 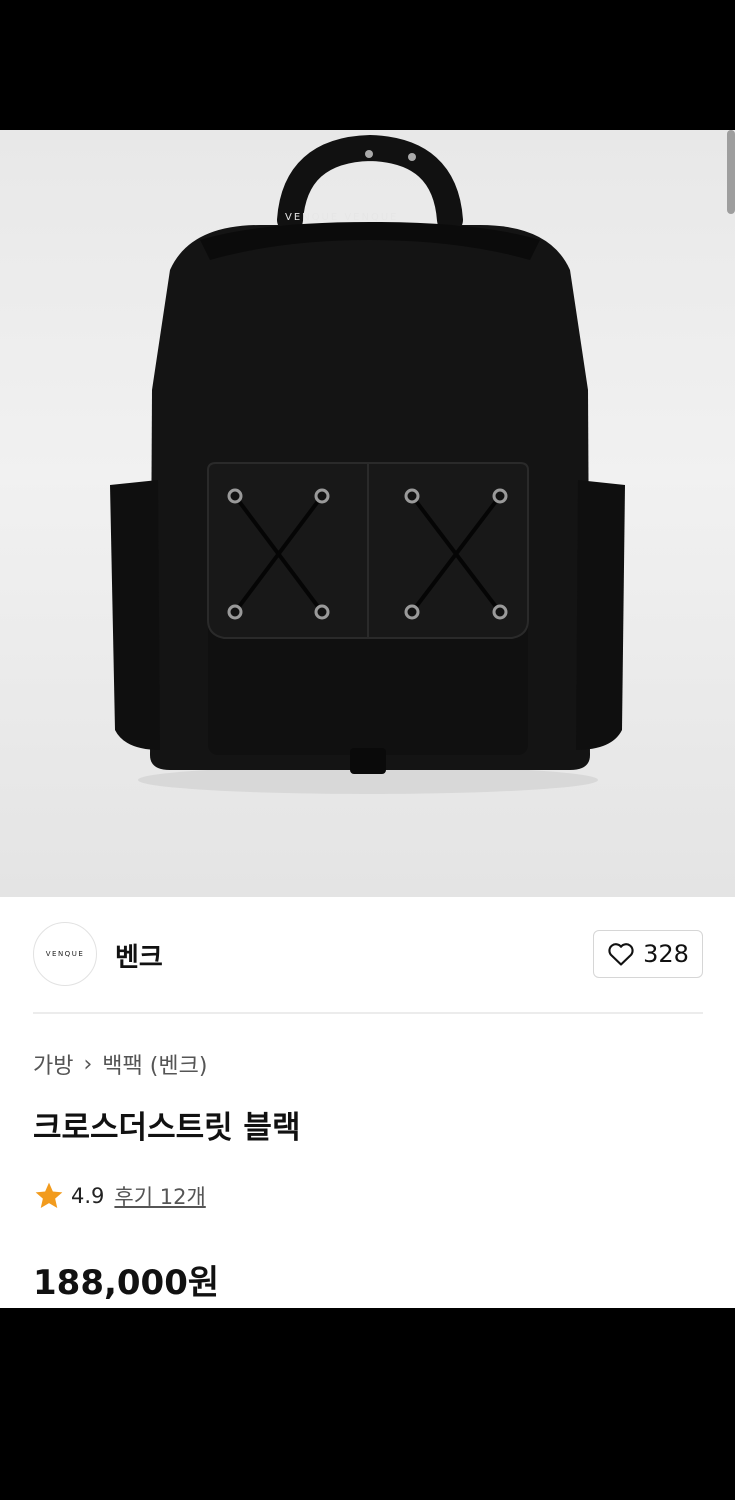 What do you see at coordinates (367, 65) in the screenshot?
I see `status-bar-area` at bounding box center [367, 65].